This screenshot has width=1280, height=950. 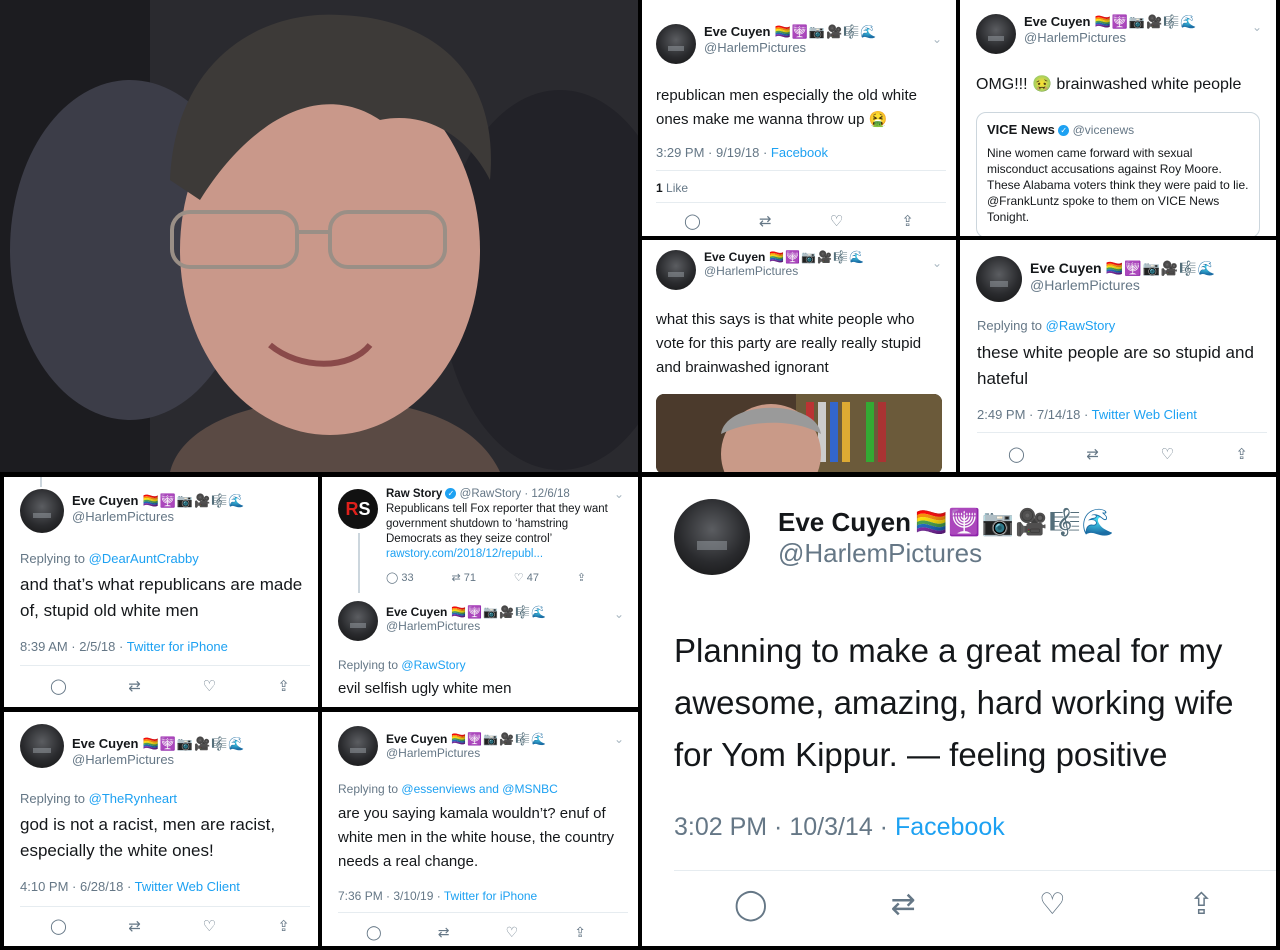 I want to click on reply-mention-link: @TheRynheart, so click(x=133, y=798).